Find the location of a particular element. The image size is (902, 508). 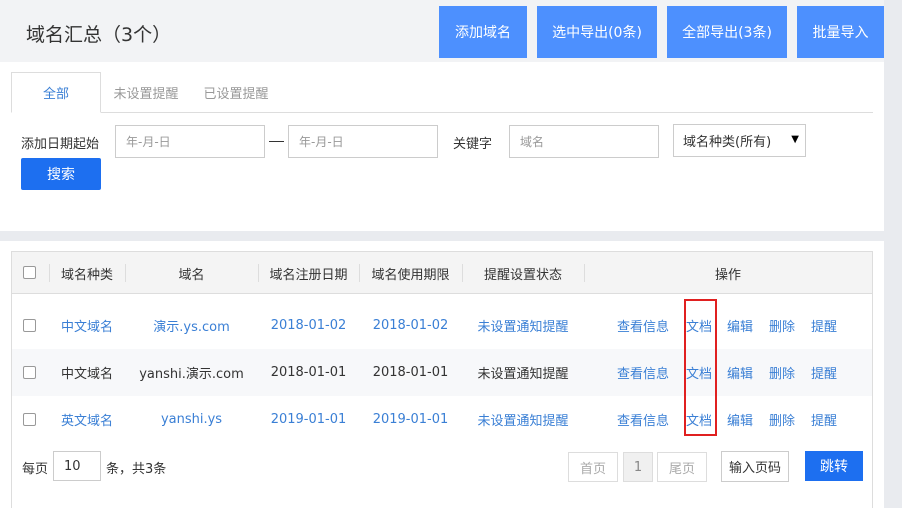

expire-date: 2019-01-01 is located at coordinates (410, 419).